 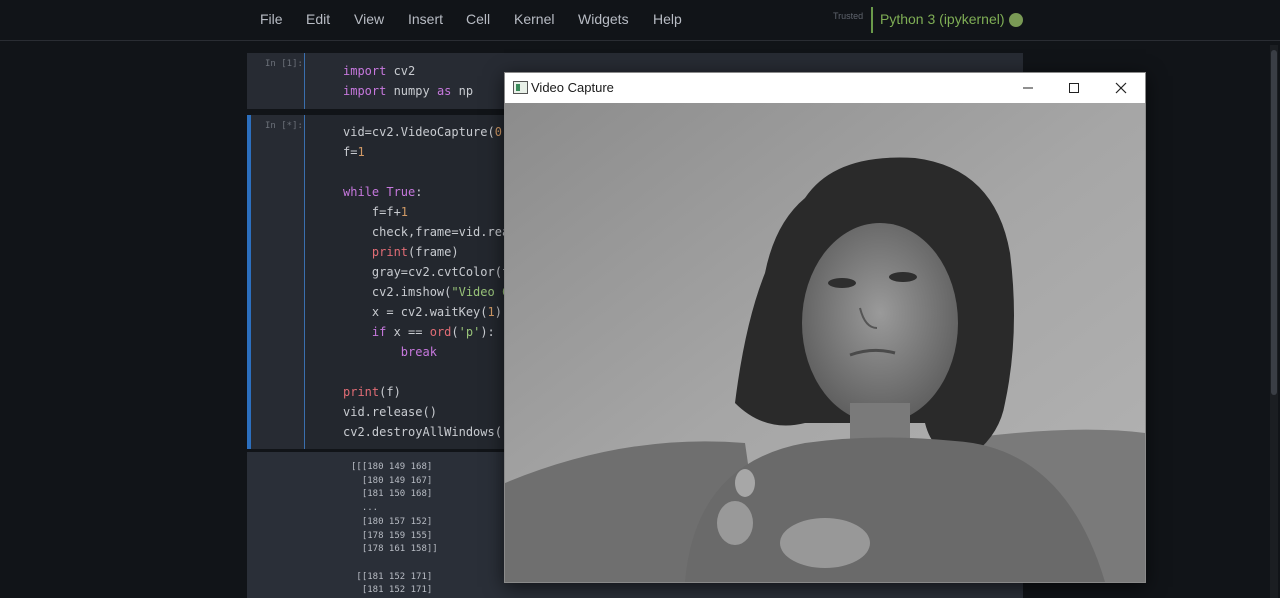 What do you see at coordinates (426, 432) in the screenshot?
I see `code-line: cv2.destroyAllWindows()` at bounding box center [426, 432].